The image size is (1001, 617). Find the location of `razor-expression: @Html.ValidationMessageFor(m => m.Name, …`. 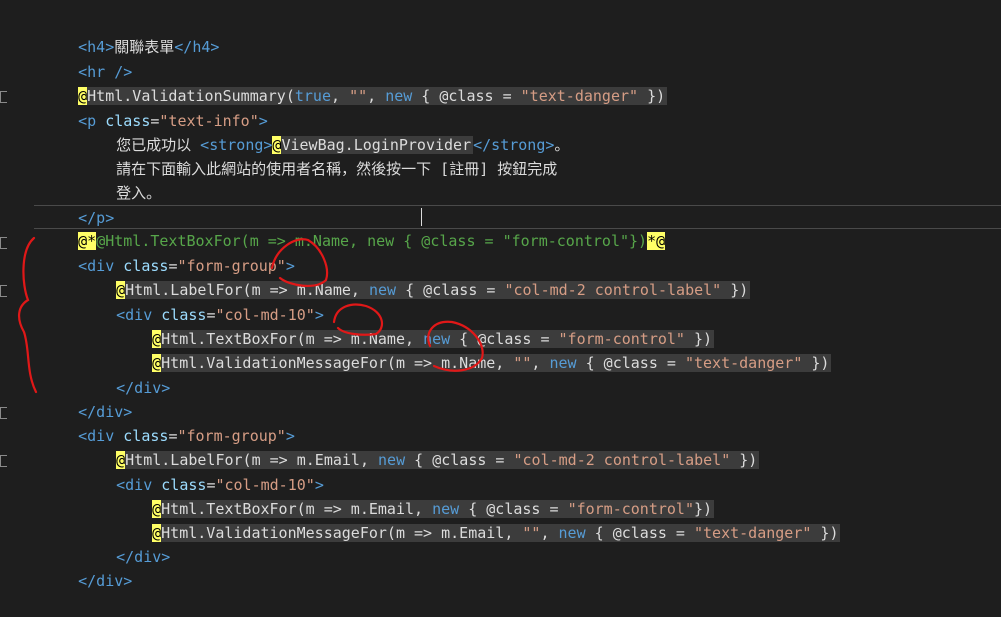

razor-expression: @Html.ValidationMessageFor(m => m.Name, … is located at coordinates (492, 363).